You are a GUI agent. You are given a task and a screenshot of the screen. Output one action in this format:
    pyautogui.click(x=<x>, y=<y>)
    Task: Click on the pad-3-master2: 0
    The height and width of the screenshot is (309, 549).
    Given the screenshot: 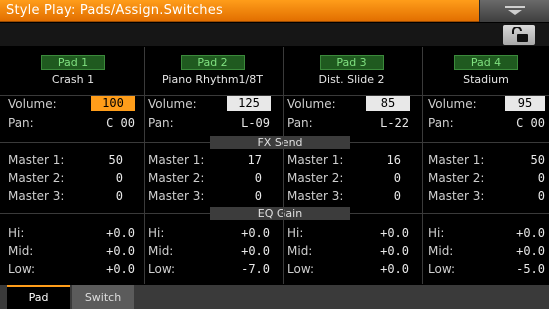 What is the action you would take?
    pyautogui.click(x=397, y=178)
    